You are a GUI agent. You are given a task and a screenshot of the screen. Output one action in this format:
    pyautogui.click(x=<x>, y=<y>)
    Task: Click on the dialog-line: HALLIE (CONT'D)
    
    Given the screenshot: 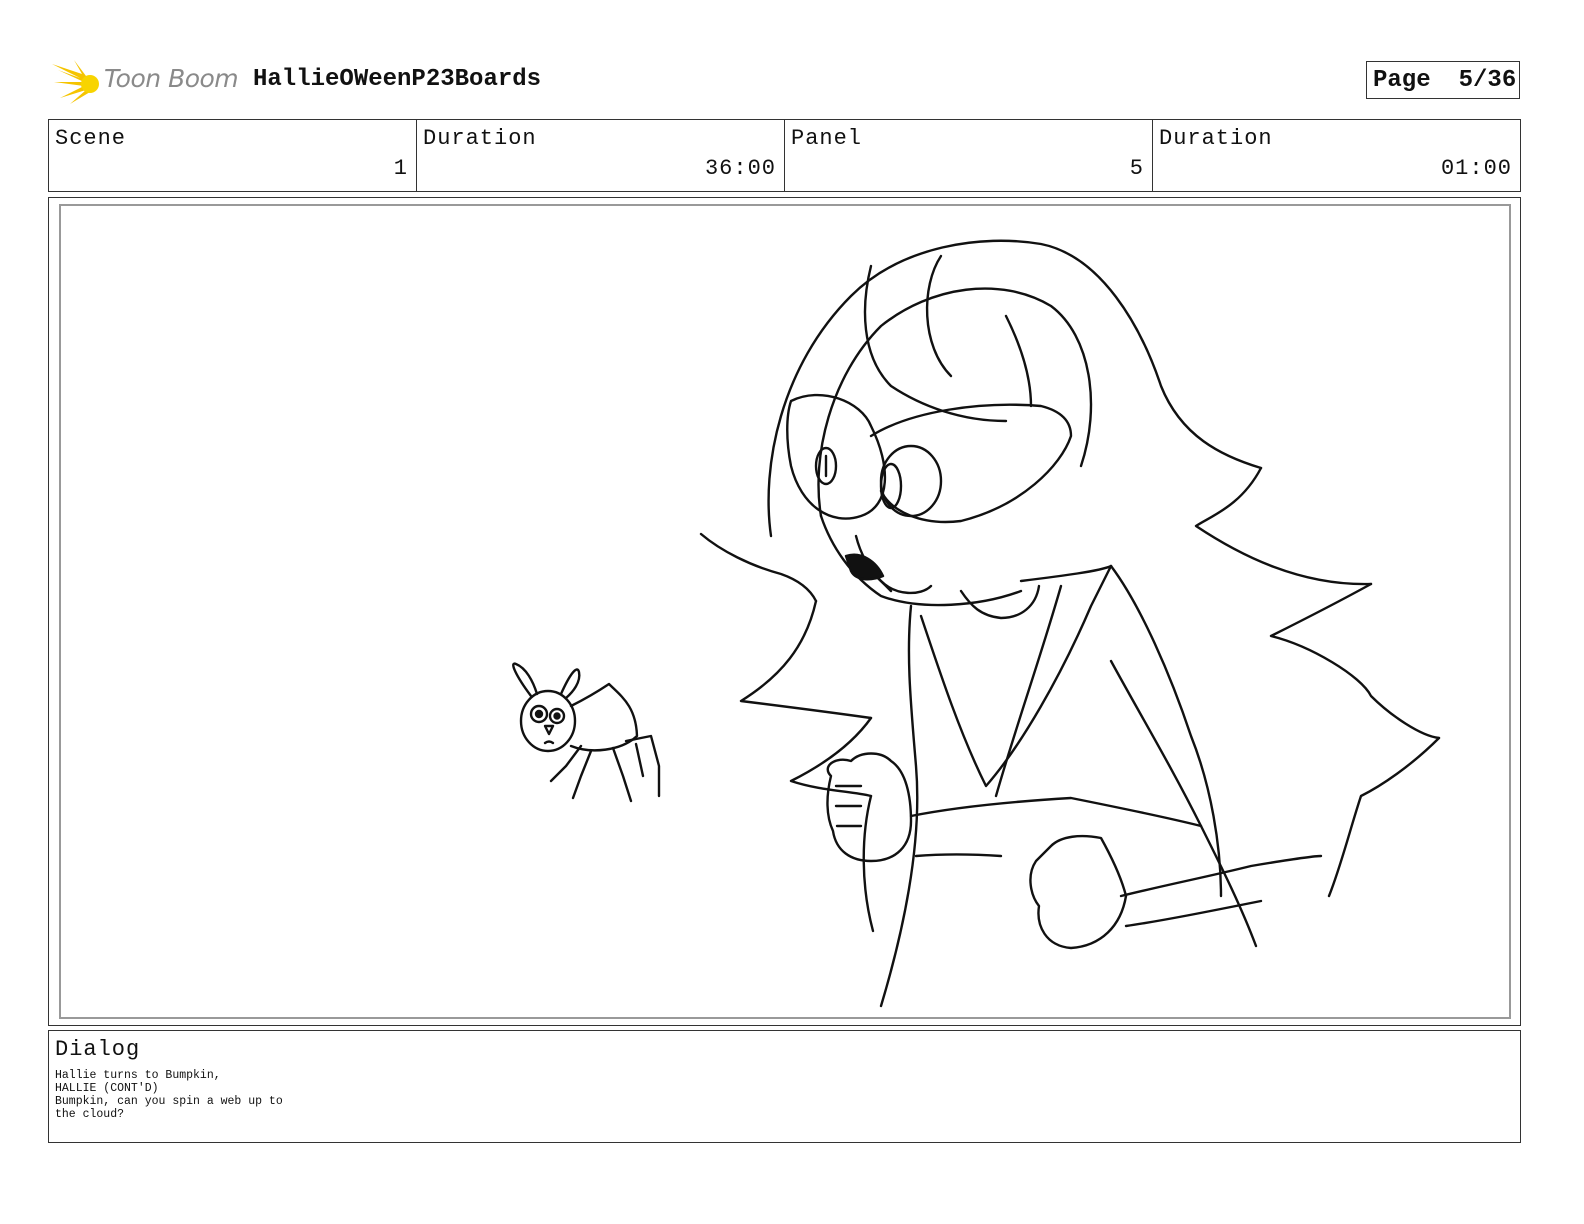 What is the action you would take?
    pyautogui.click(x=107, y=1088)
    